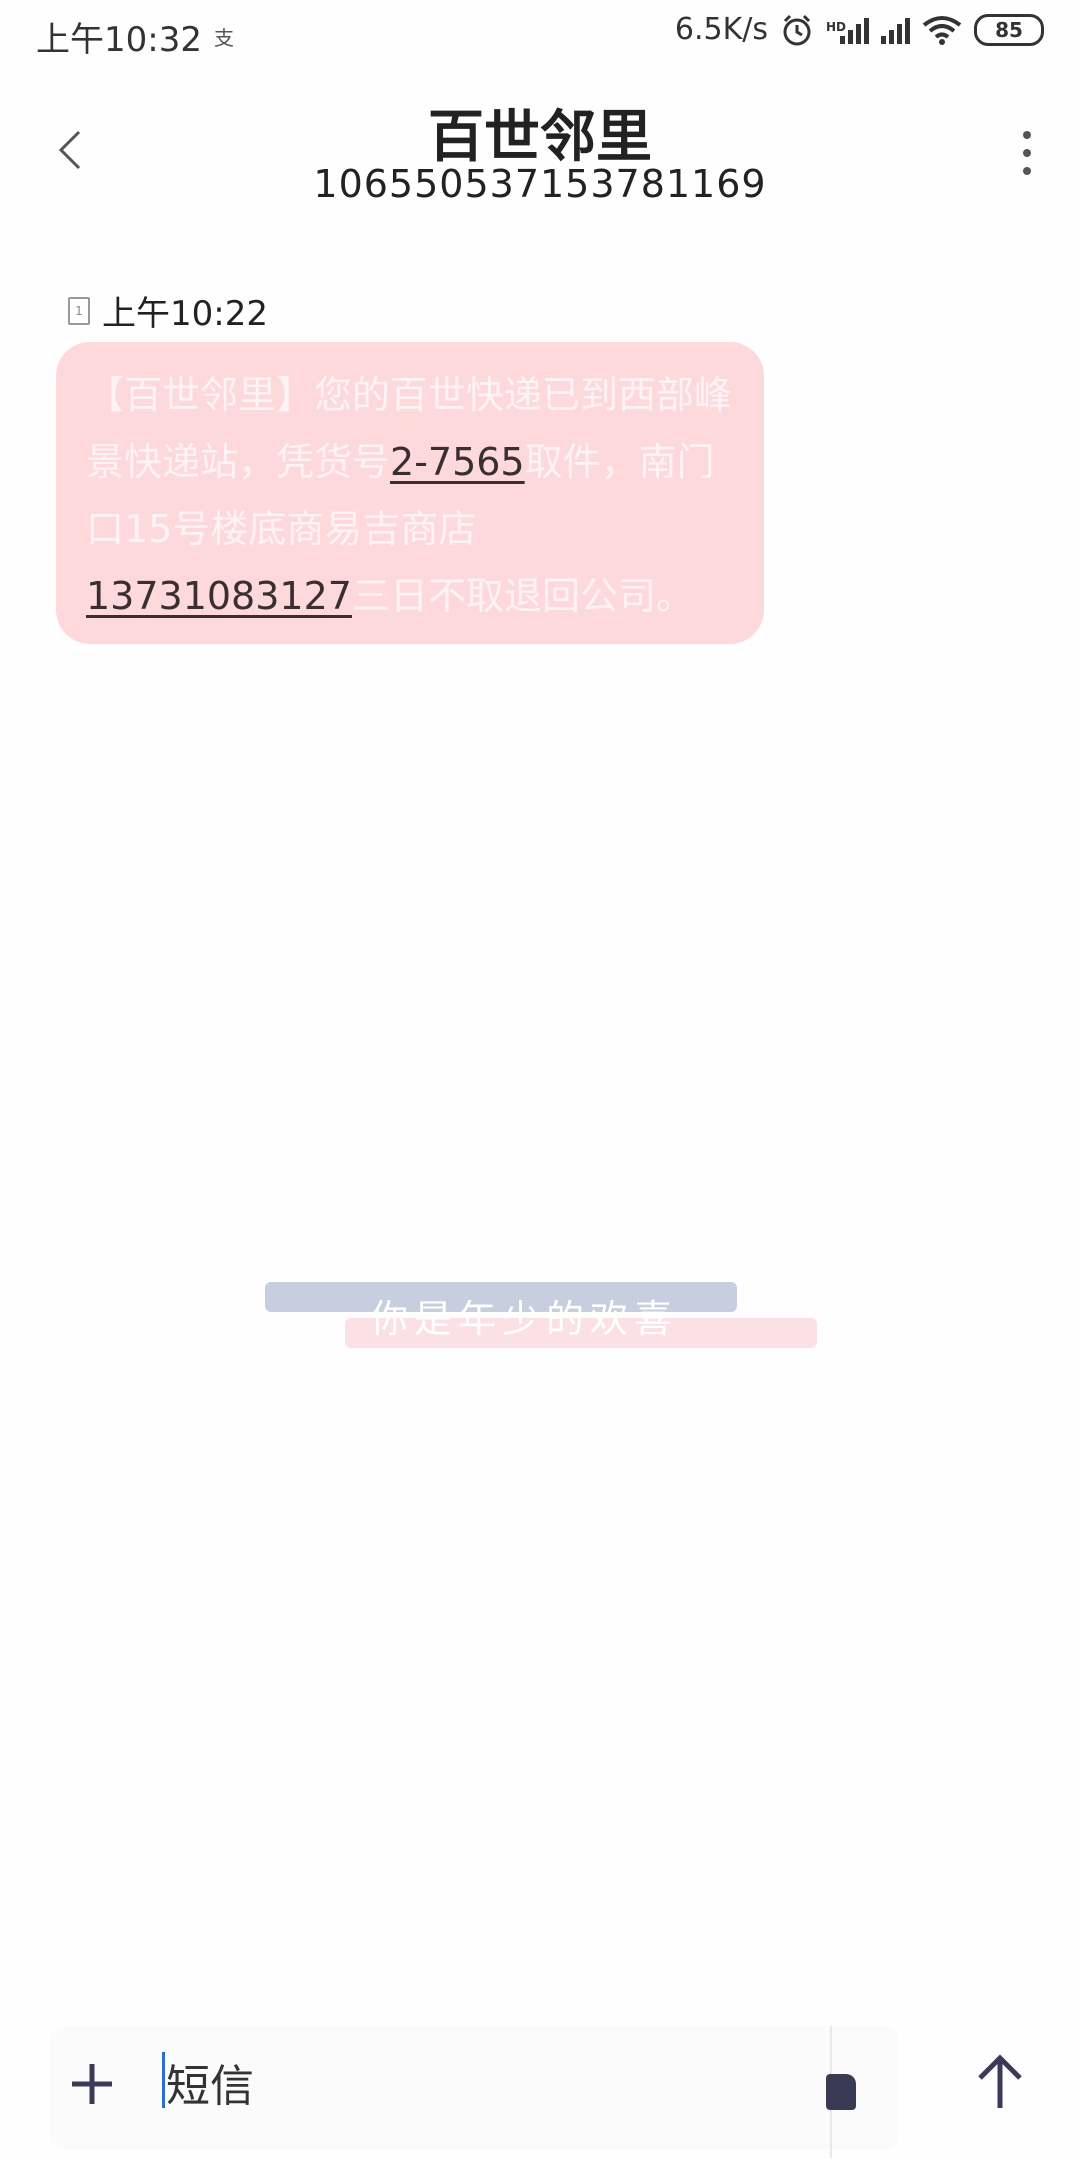 The image size is (1080, 2160). Describe the element at coordinates (1000, 2082) in the screenshot. I see `send-arrow-icon` at that location.